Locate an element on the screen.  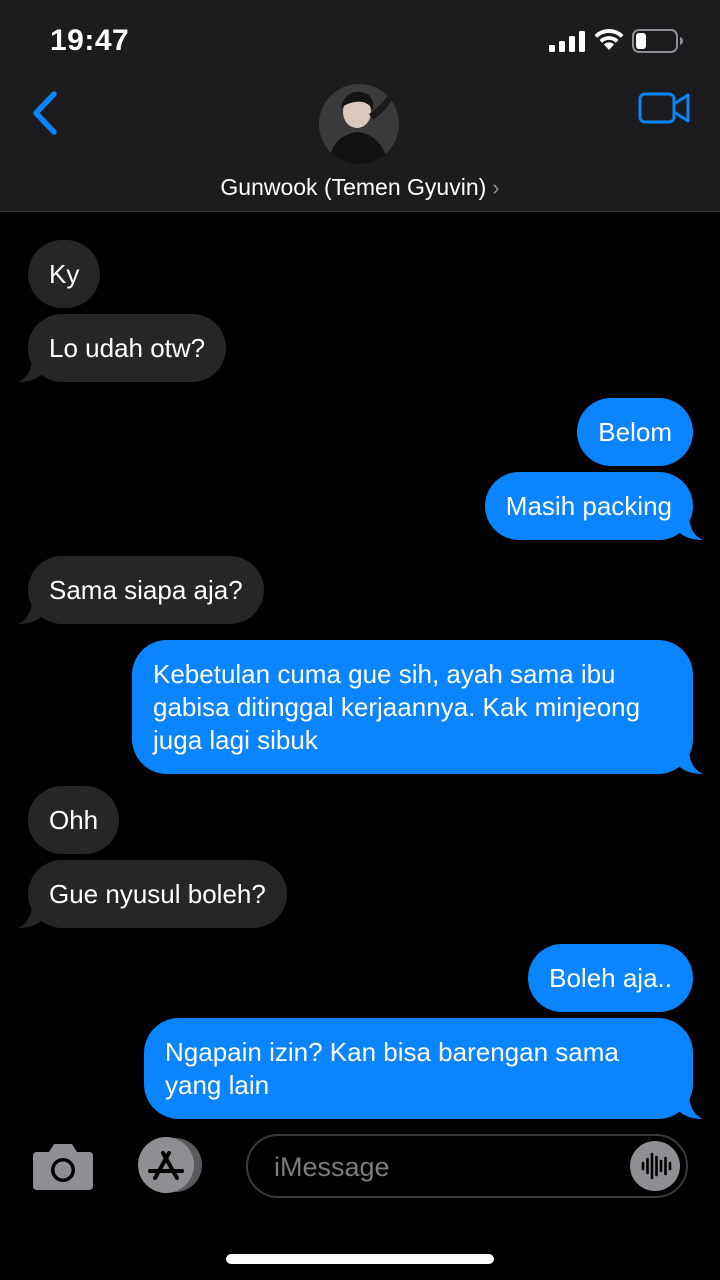
avatar-photo is located at coordinates (359, 124).